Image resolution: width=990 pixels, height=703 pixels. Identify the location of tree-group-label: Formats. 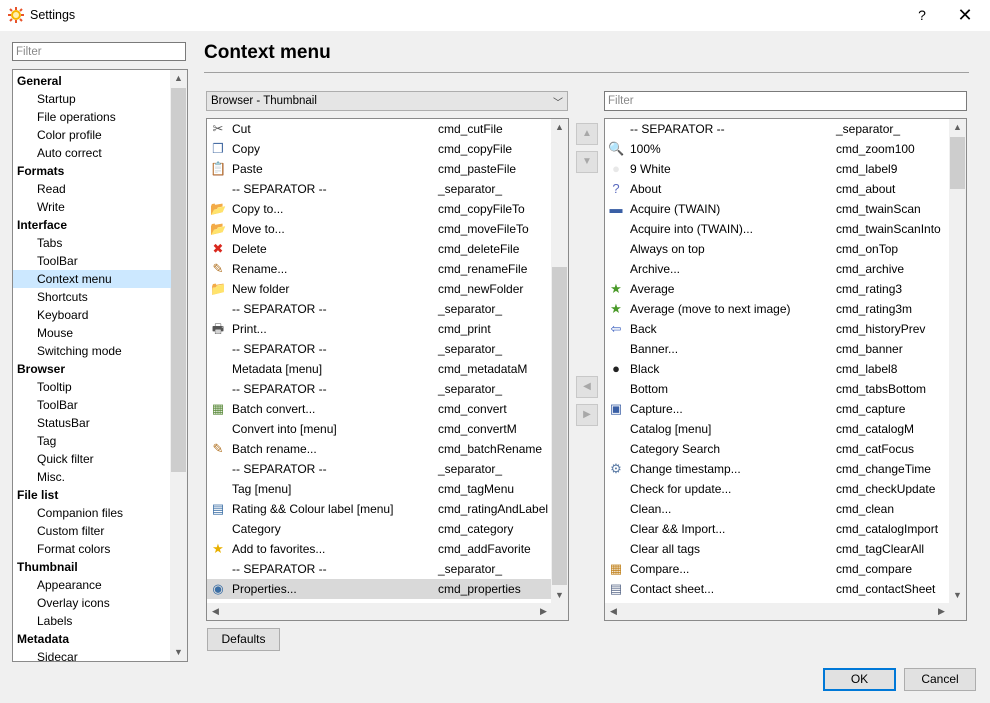
(94, 171).